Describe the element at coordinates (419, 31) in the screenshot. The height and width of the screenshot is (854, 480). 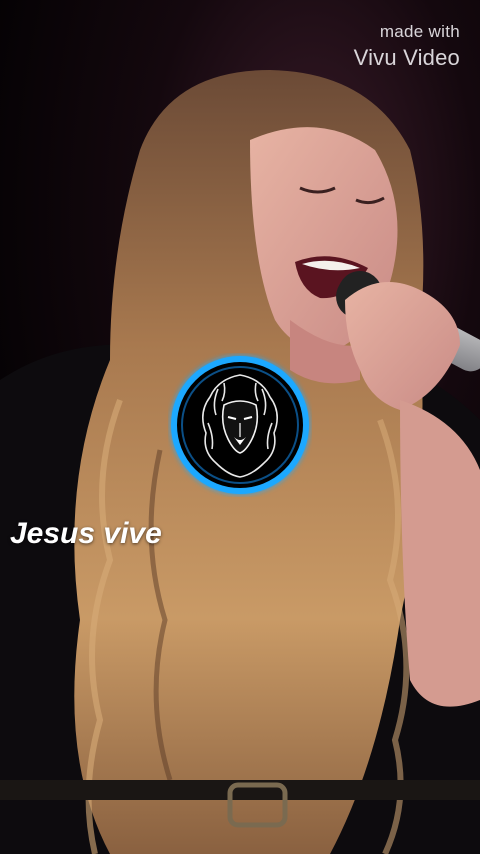
I see `watermark-line1: made with` at that location.